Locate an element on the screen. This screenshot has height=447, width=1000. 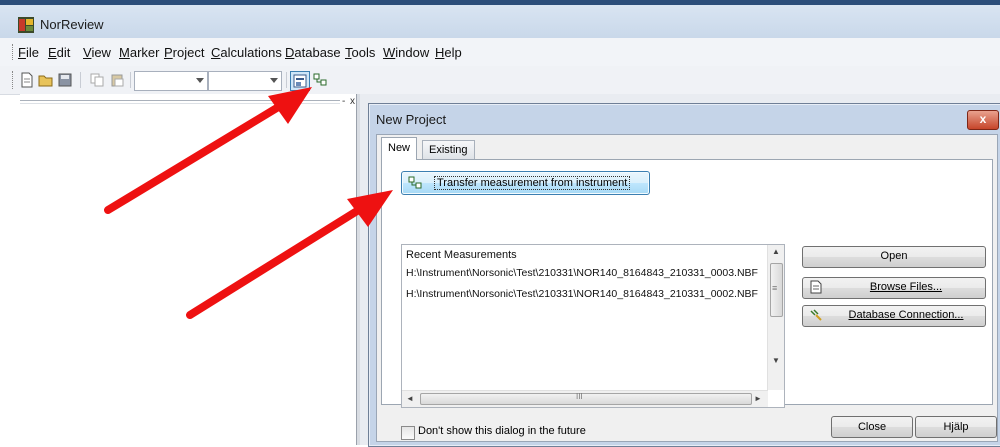
menu-file-mnemonic: F is located at coordinates (22, 52).